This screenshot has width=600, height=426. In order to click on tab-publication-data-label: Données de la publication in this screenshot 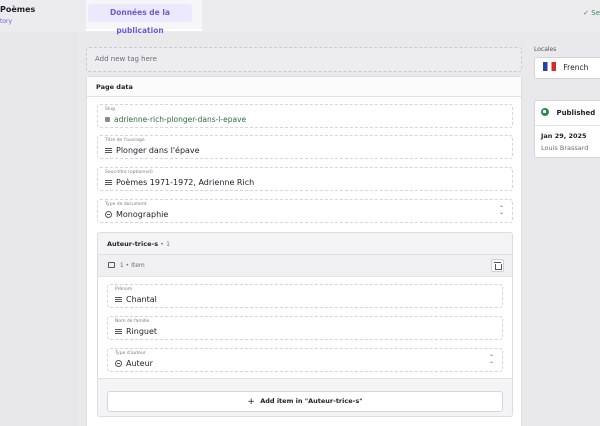, I will do `click(140, 19)`.